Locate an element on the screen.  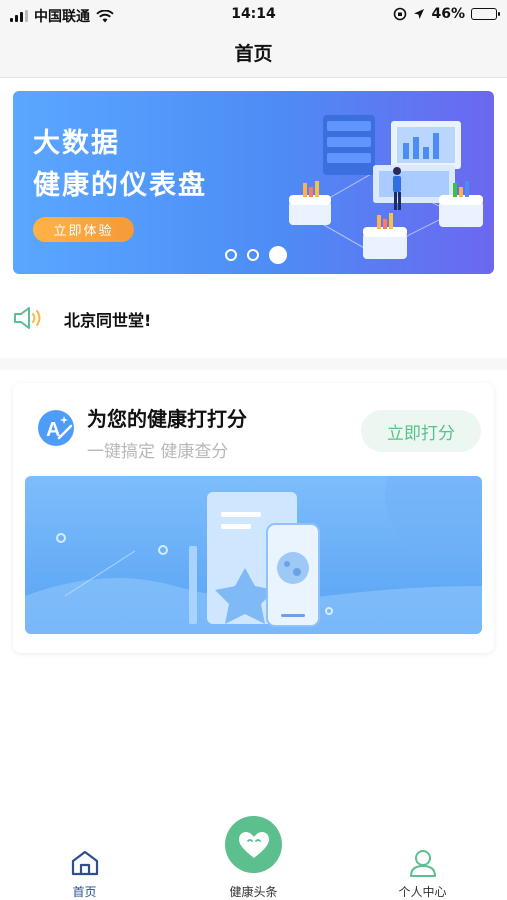
page-title: 首页 is located at coordinates (253, 54).